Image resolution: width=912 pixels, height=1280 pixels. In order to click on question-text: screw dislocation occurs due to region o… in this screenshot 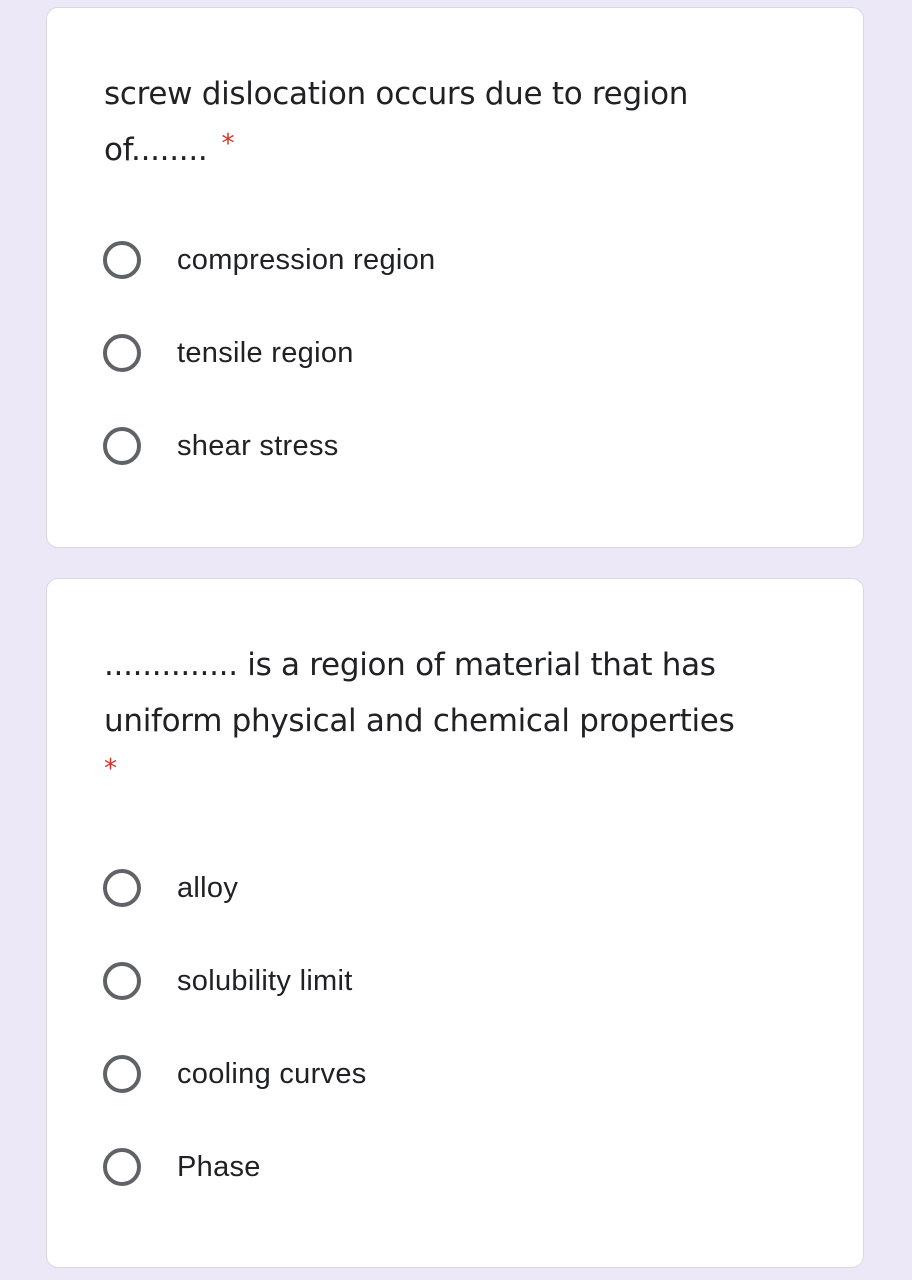, I will do `click(396, 122)`.